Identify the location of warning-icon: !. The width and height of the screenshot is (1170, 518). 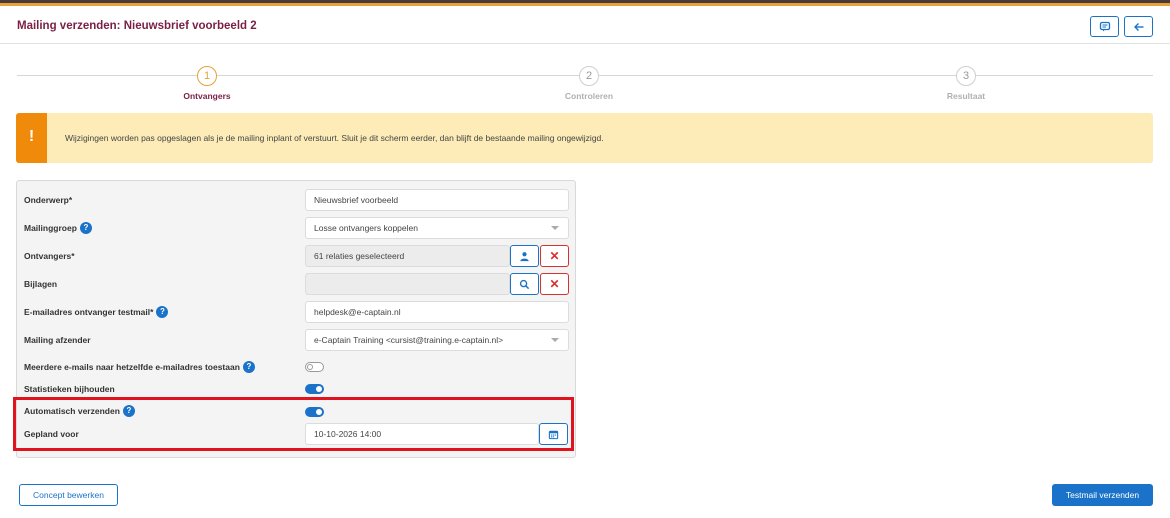
(31, 138).